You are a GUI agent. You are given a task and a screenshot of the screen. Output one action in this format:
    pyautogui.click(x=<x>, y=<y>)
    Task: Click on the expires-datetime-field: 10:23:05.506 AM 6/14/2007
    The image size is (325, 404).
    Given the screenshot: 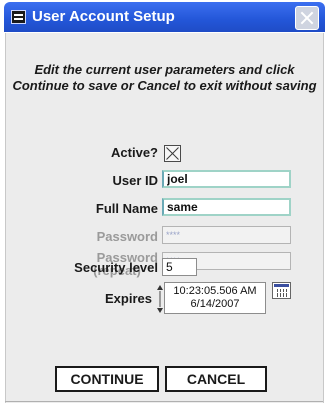 What is the action you would take?
    pyautogui.click(x=215, y=298)
    